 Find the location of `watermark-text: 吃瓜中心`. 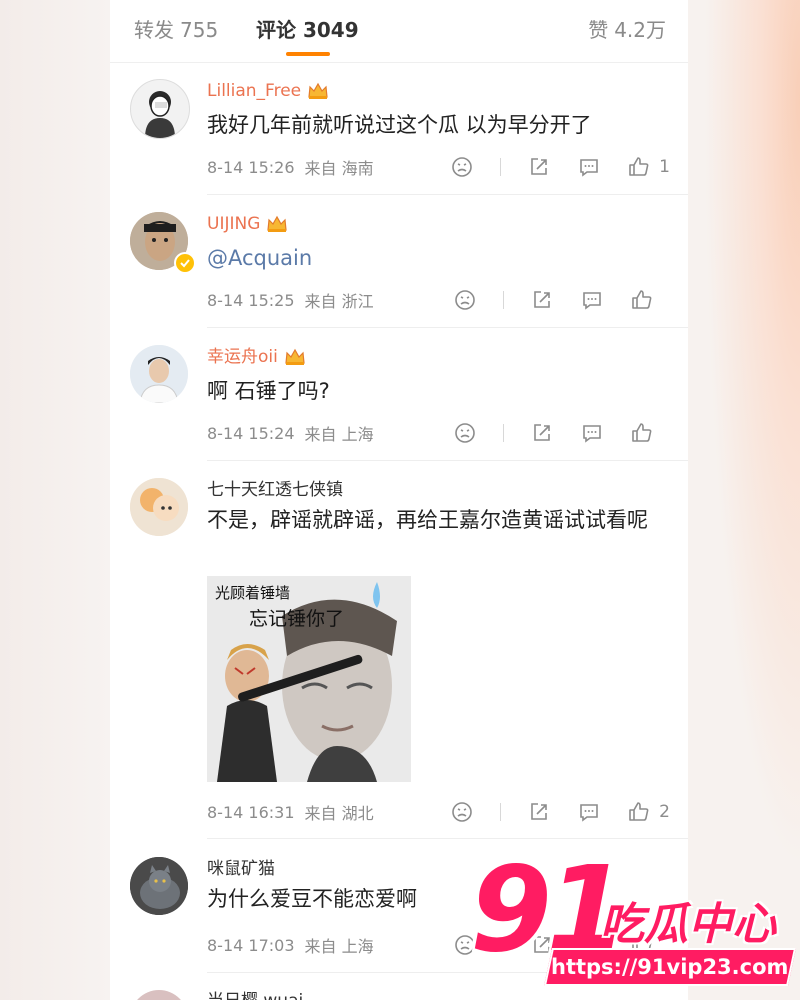

watermark-text: 吃瓜中心 is located at coordinates (688, 924).